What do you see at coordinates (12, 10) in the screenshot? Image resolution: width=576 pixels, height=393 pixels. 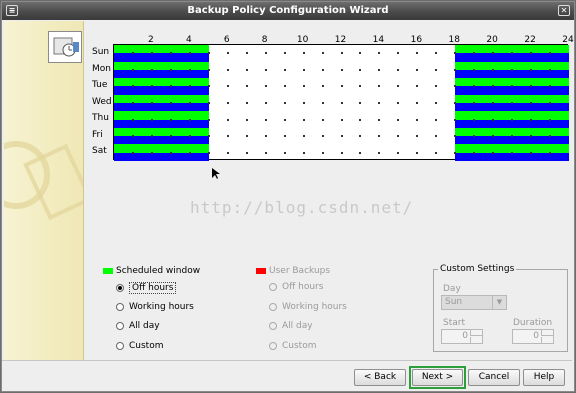 I see `window-menu-icon: ≡` at bounding box center [12, 10].